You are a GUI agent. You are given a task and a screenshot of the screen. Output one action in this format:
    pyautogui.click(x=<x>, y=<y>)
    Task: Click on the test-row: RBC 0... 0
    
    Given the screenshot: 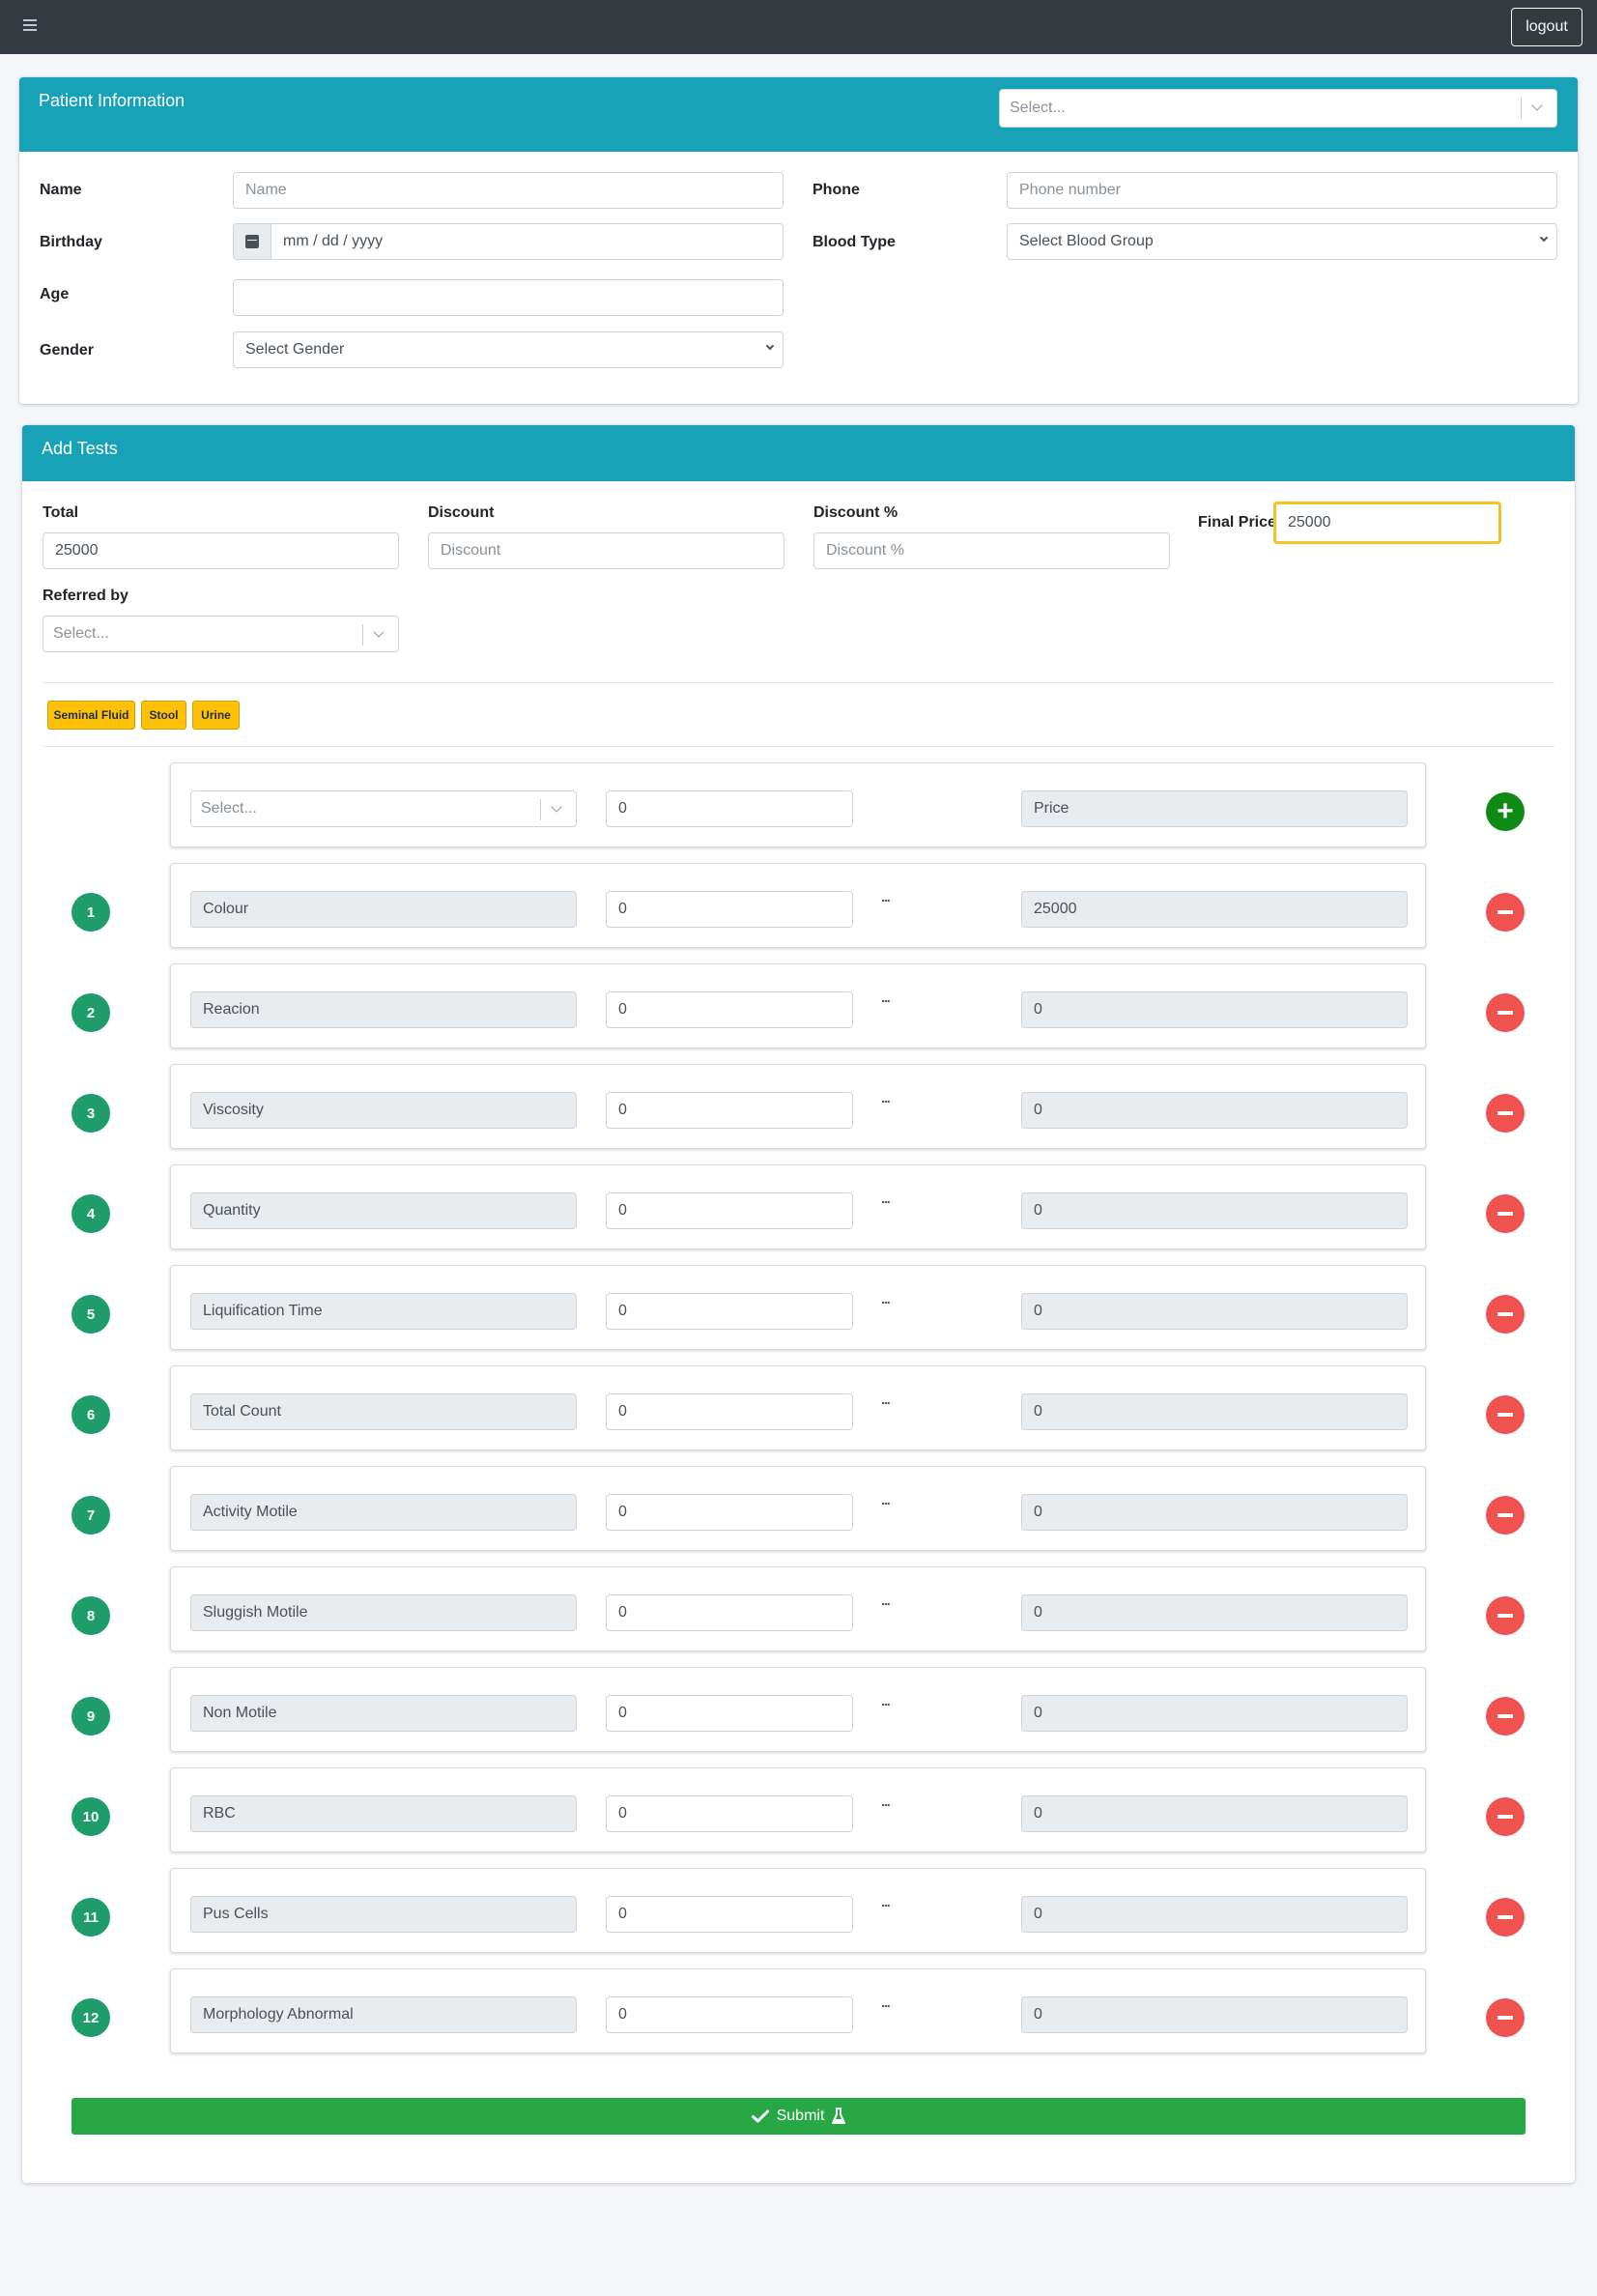 What is the action you would take?
    pyautogui.click(x=798, y=1809)
    